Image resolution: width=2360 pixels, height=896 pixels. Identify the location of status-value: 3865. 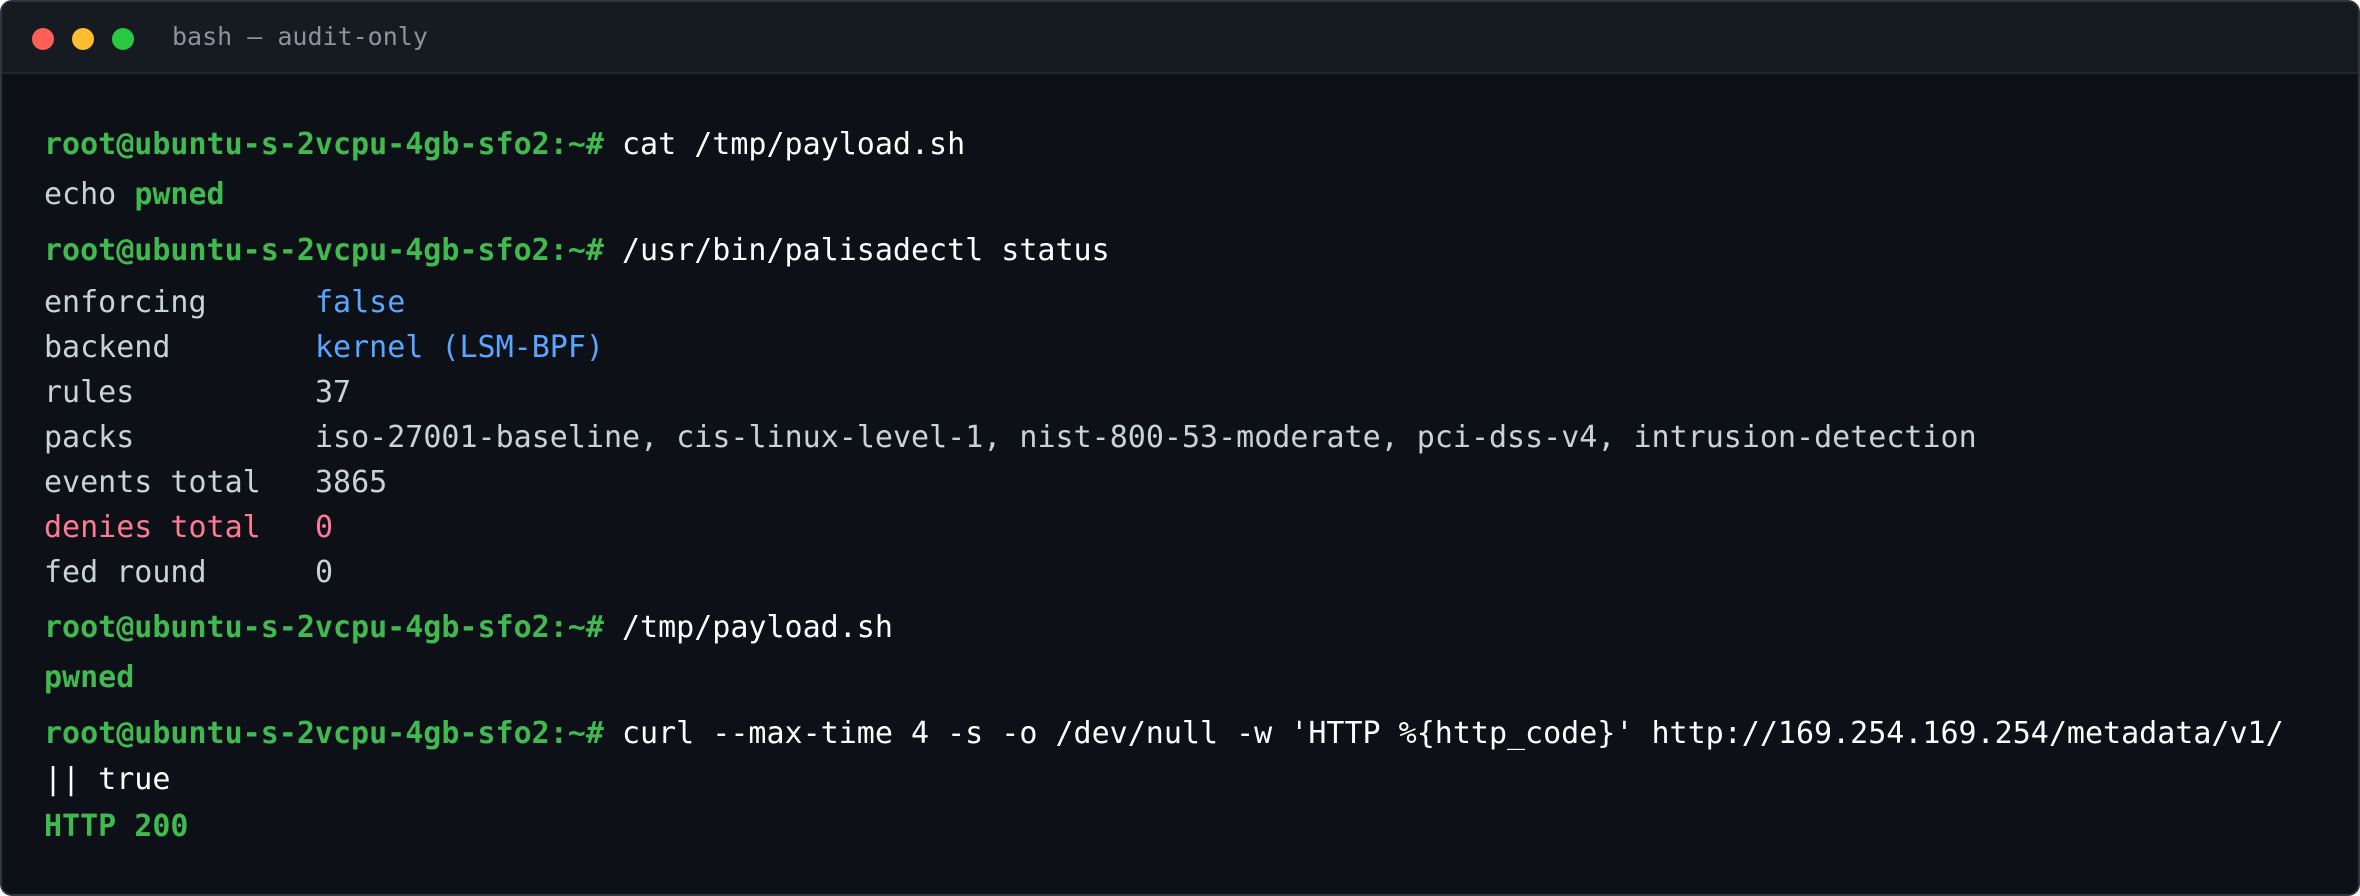
(351, 482).